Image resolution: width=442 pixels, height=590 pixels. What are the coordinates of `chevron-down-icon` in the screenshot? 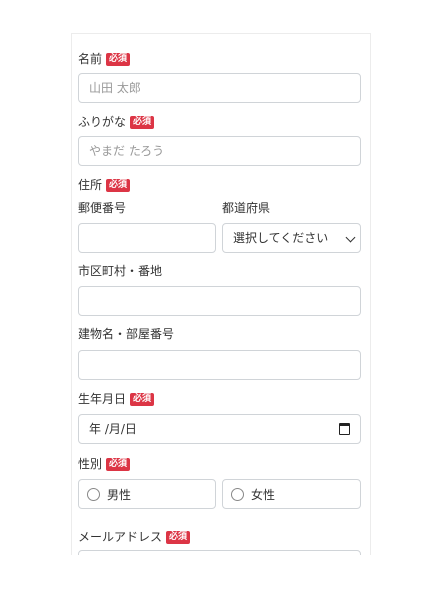 It's located at (350, 237).